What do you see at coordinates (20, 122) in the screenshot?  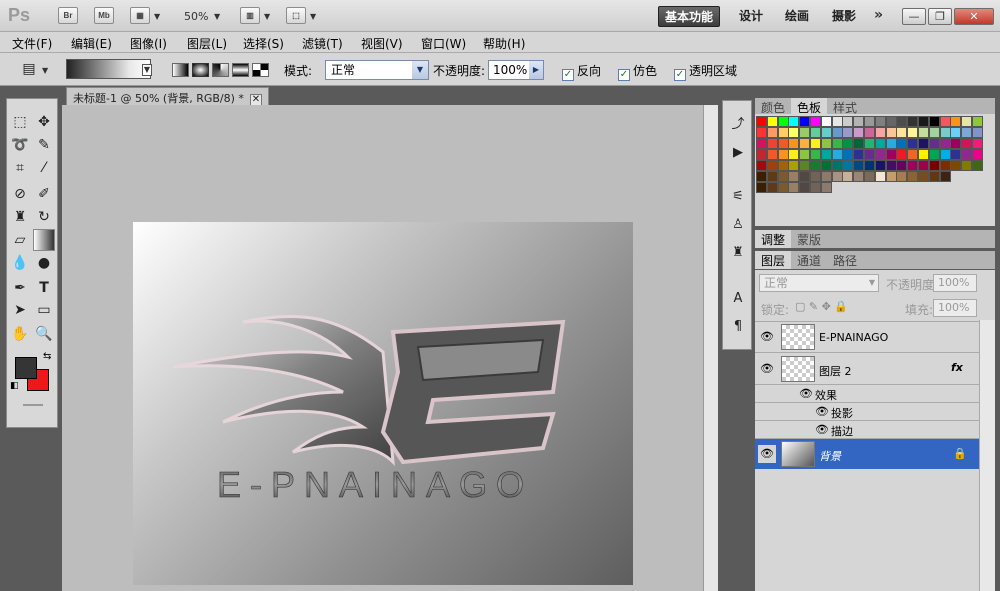 I see `marquee-tool-icon: ⬚` at bounding box center [20, 122].